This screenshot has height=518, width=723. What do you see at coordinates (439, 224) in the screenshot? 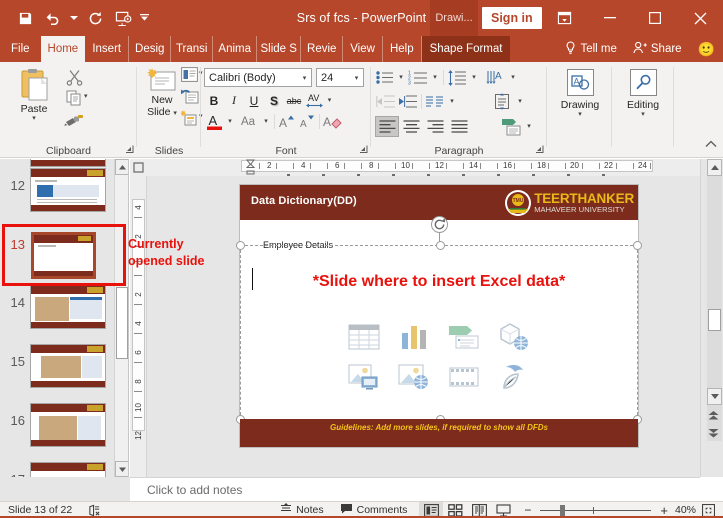
I see `rotate-handle-icon` at bounding box center [439, 224].